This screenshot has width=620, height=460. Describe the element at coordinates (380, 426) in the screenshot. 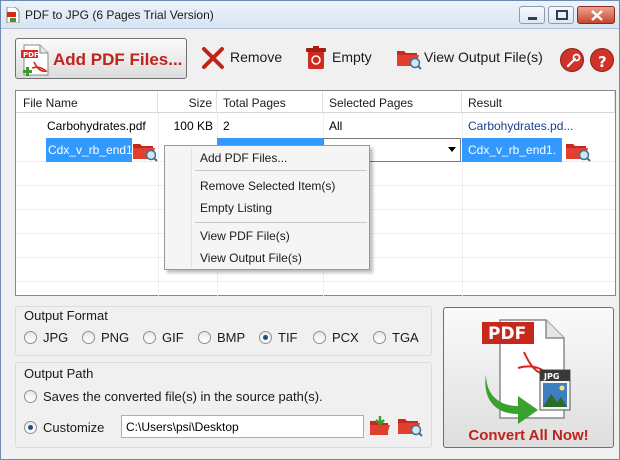

I see `folder-arrow-down-icon` at that location.